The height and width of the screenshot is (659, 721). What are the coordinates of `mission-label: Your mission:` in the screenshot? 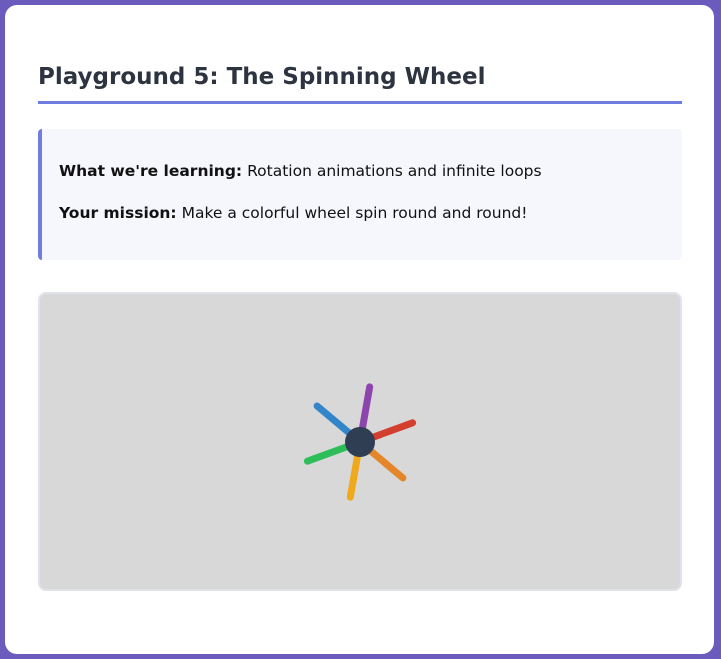 It's located at (118, 213).